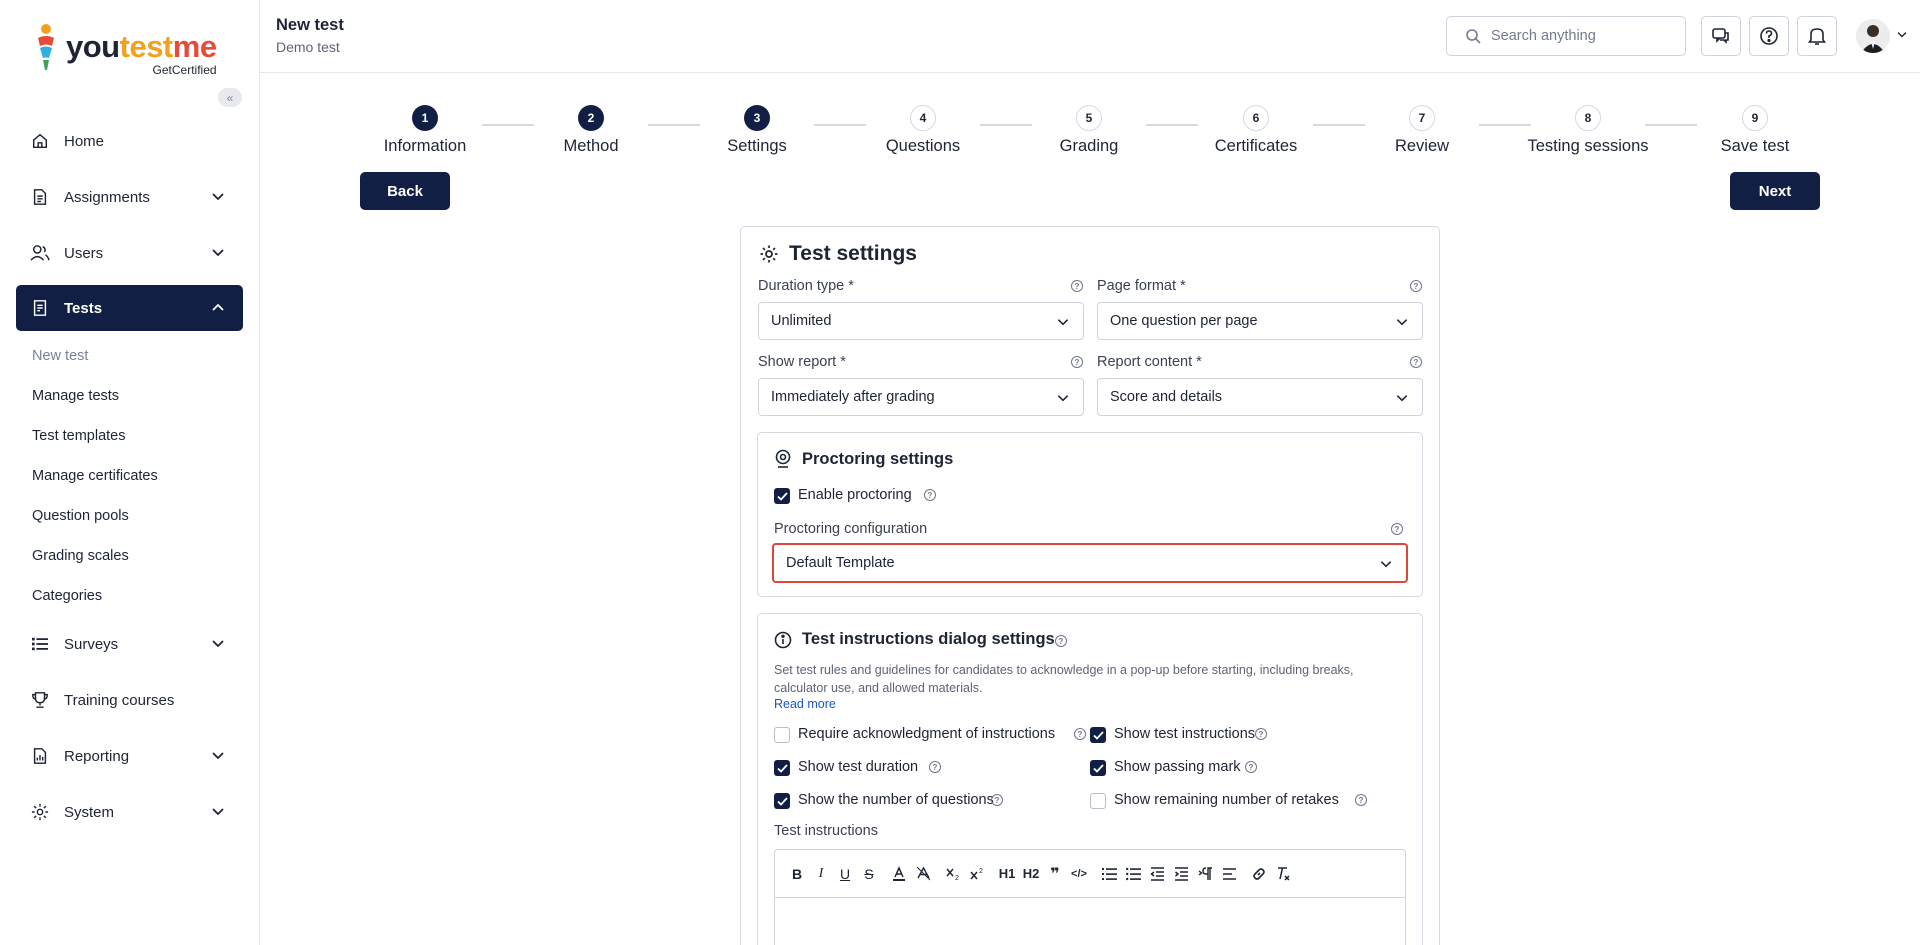 Image resolution: width=1920 pixels, height=945 pixels. Describe the element at coordinates (60, 356) in the screenshot. I see `sidebar-subitem-new-test: New test` at that location.